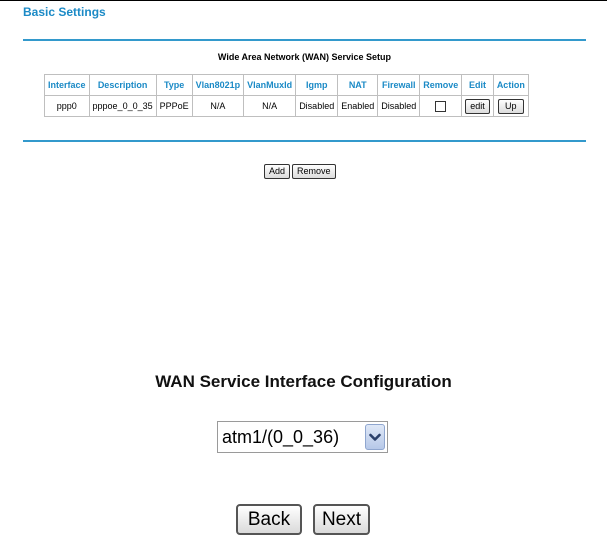 This screenshot has width=607, height=556. Describe the element at coordinates (304, 40) in the screenshot. I see `divider-top` at that location.